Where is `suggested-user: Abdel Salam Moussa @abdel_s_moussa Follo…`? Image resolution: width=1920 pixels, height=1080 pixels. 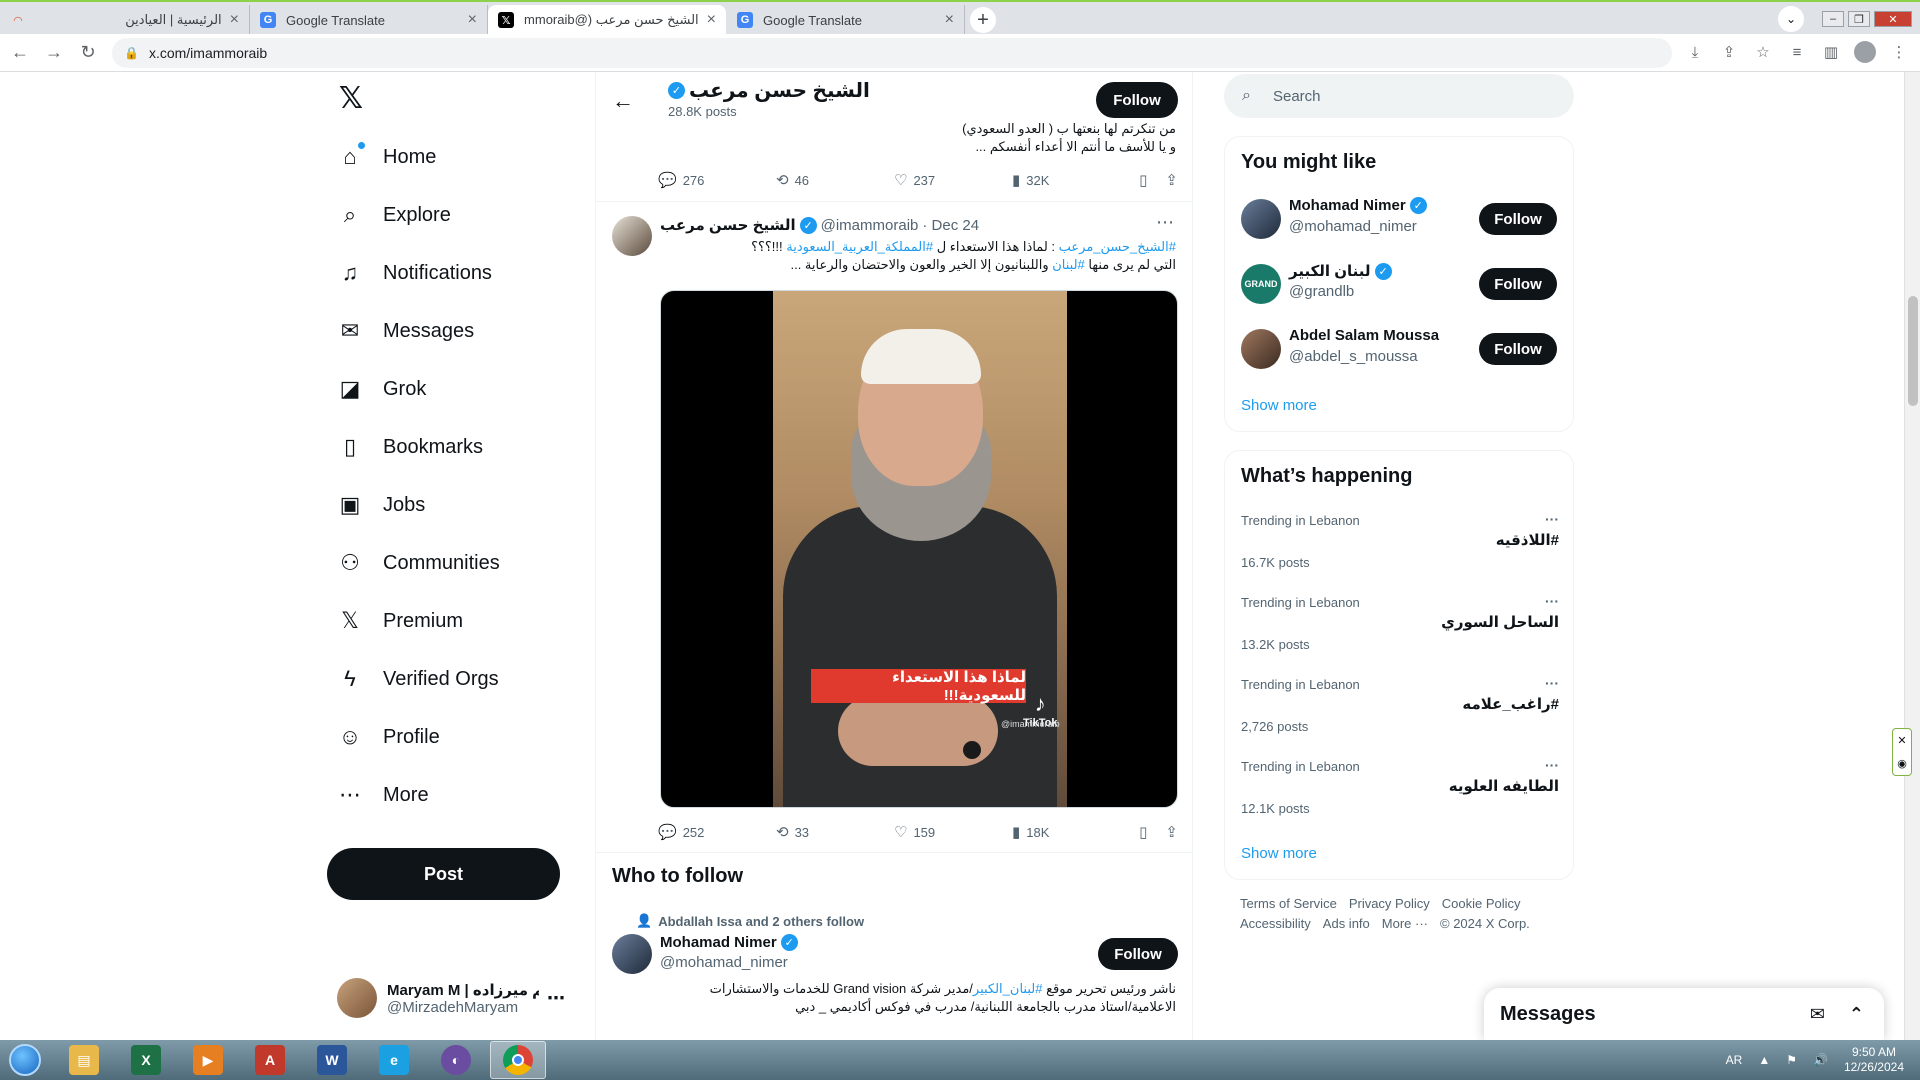 suggested-user: Abdel Salam Moussa @abdel_s_moussa Follo… is located at coordinates (1400, 349).